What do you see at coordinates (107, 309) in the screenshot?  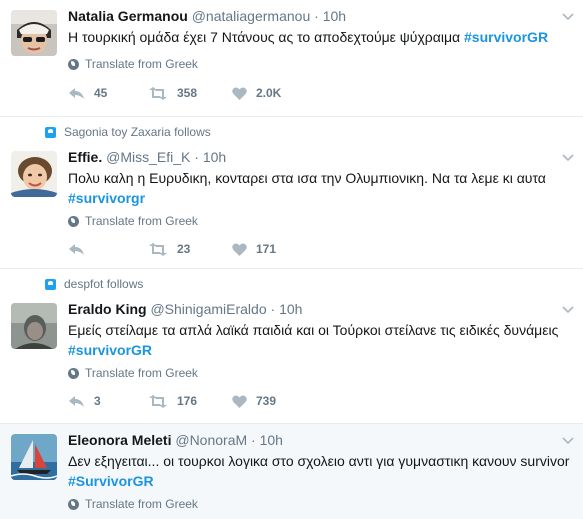 I see `author-name: Eraldo King` at bounding box center [107, 309].